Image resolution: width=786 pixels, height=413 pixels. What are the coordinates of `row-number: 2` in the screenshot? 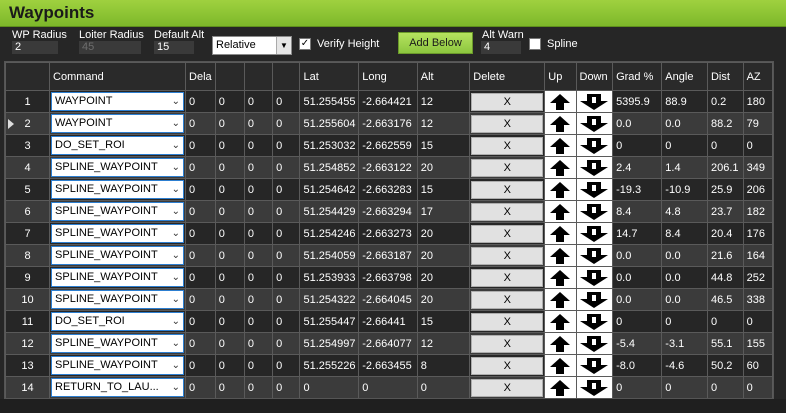 It's located at (28, 123).